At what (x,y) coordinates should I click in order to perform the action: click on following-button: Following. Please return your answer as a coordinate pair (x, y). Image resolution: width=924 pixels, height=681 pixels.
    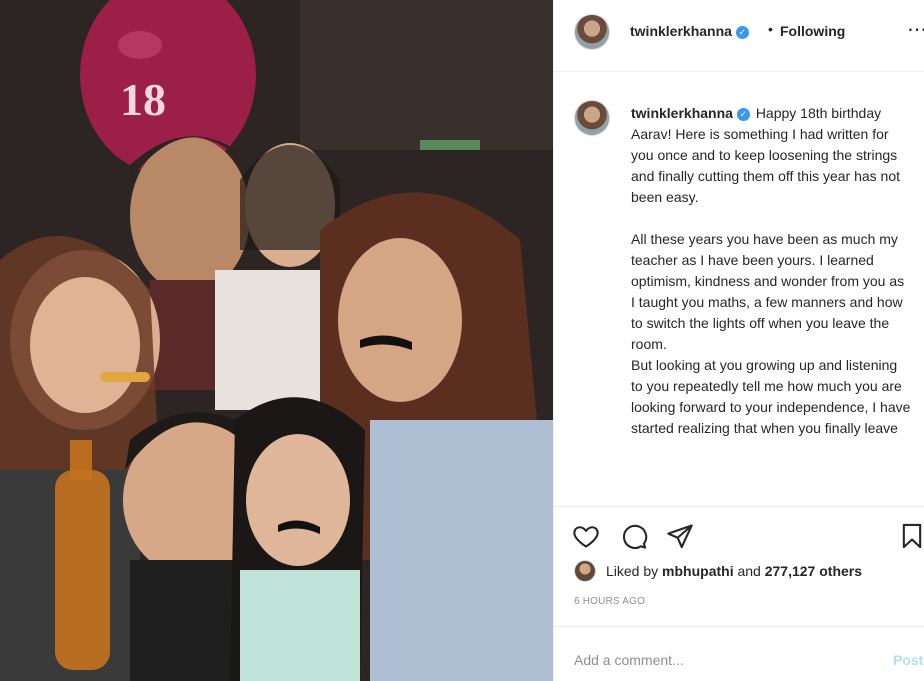
    Looking at the image, I should click on (812, 31).